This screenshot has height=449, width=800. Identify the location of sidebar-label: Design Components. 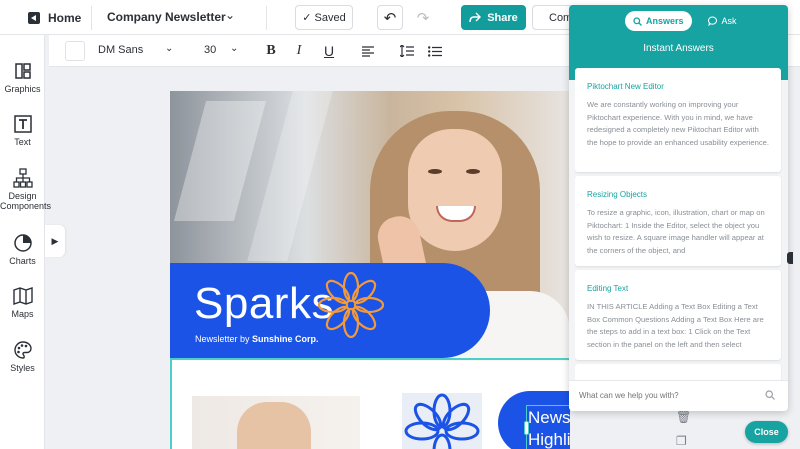
(26, 201).